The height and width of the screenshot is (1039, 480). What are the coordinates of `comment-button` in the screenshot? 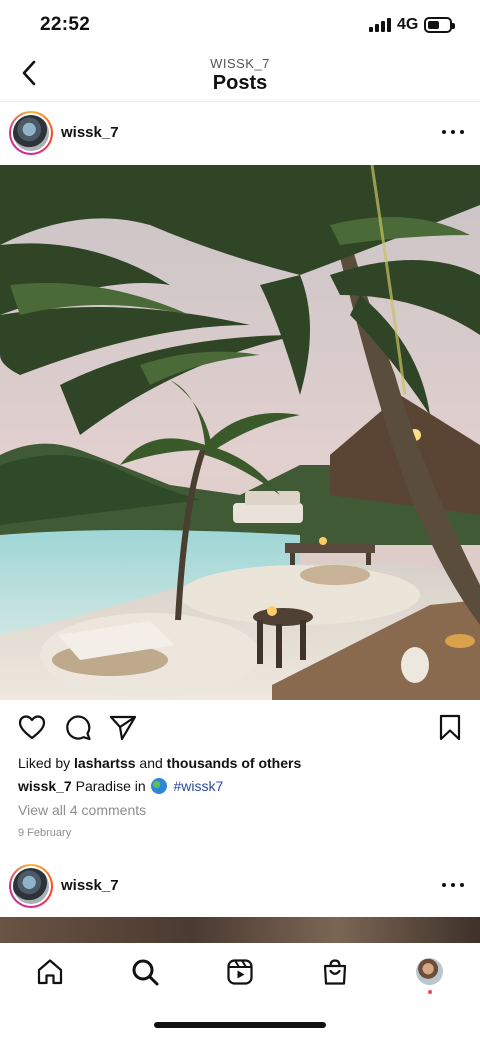 It's located at (78, 727).